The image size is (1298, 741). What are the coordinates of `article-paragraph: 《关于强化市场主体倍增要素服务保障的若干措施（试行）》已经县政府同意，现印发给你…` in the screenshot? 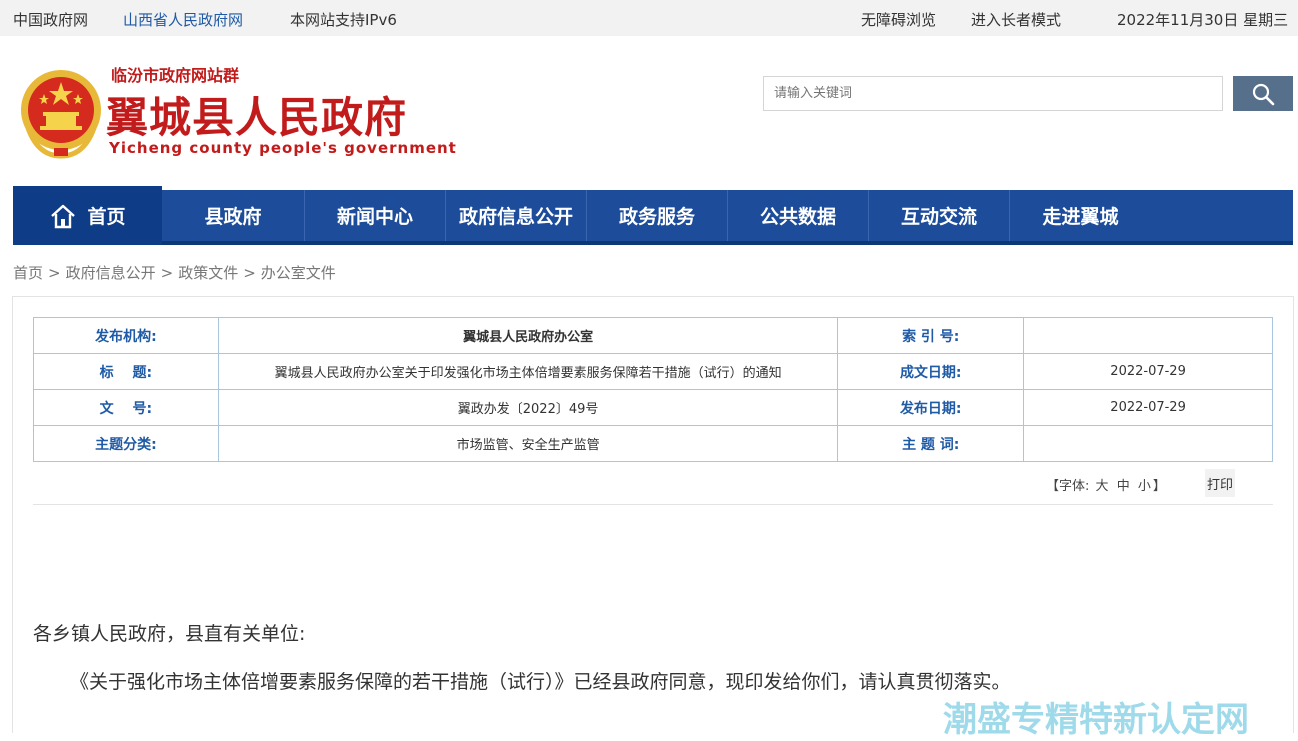 It's located at (540, 682).